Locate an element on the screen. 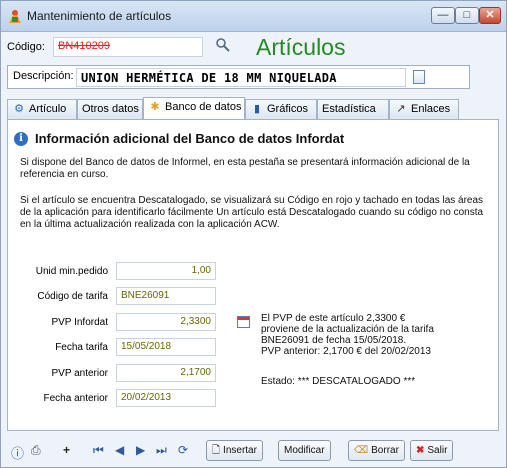 The height and width of the screenshot is (468, 507). salir-button: ✖ Salir is located at coordinates (432, 450).